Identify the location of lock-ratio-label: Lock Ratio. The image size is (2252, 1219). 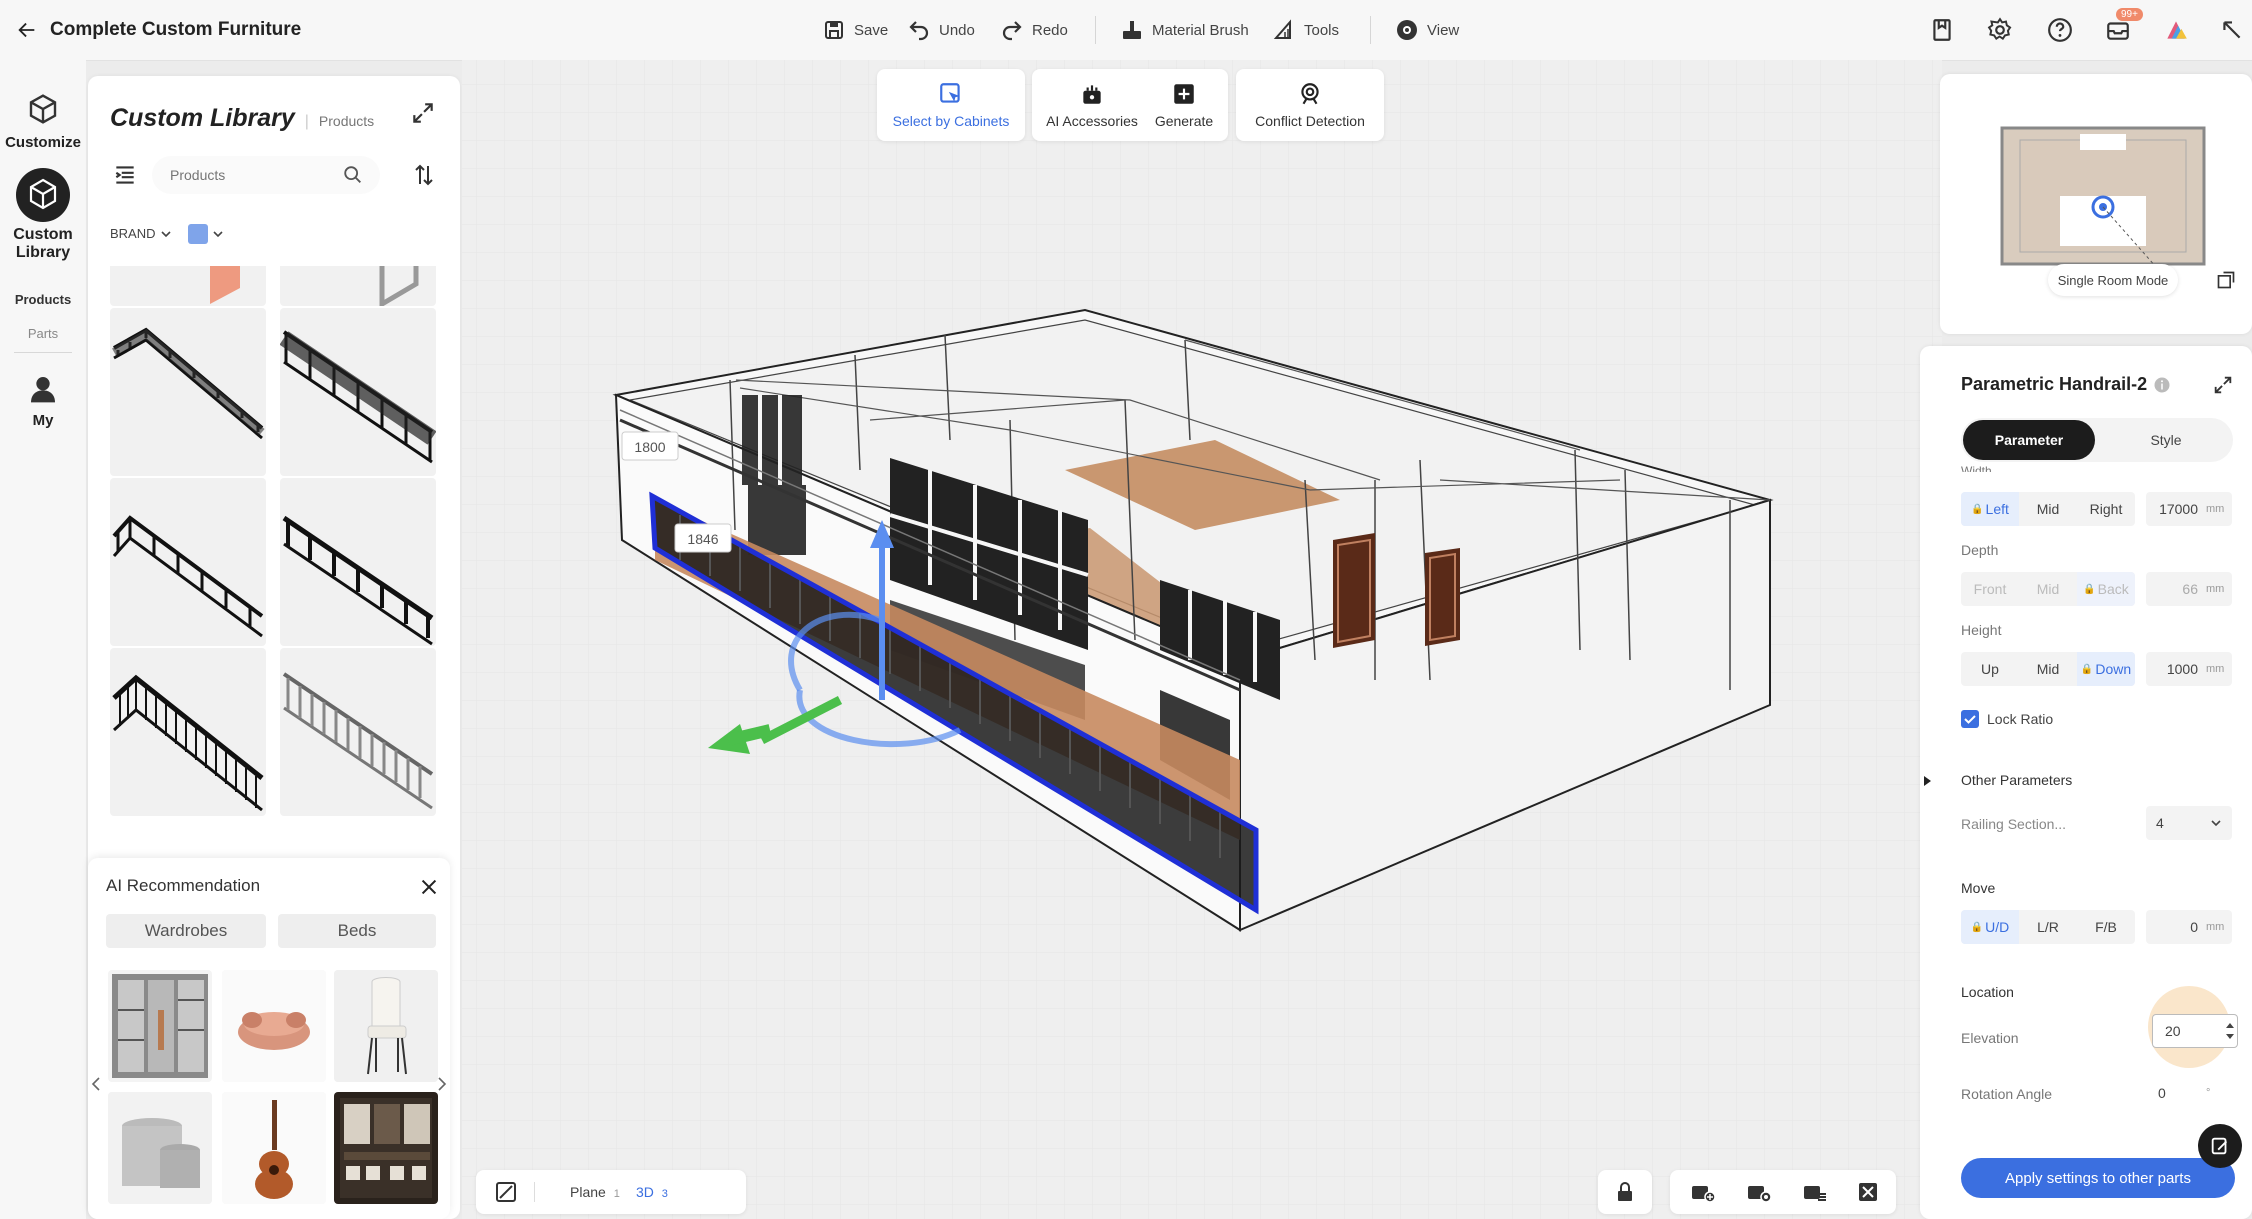
(2020, 719).